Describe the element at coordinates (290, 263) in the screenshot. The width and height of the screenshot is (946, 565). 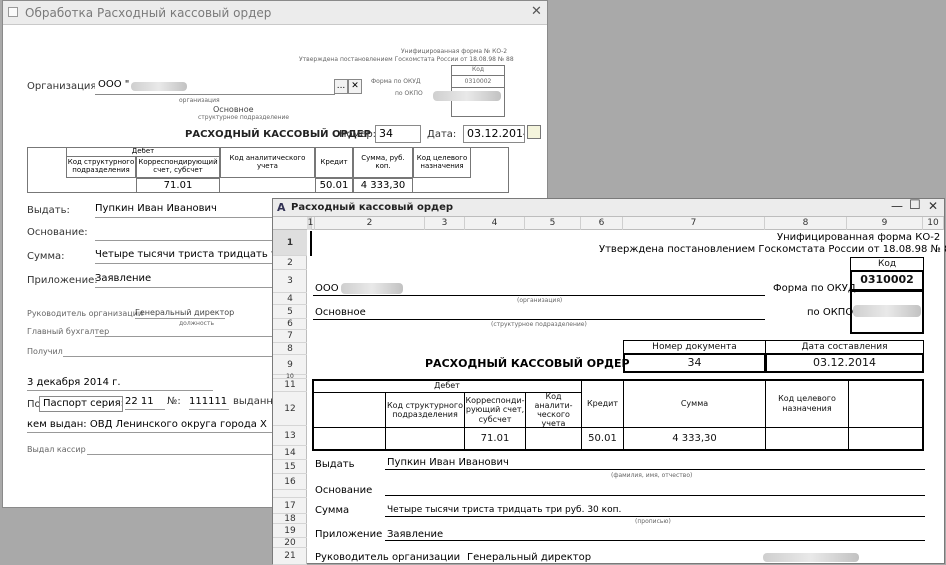
I see `row-header-2: 2` at that location.